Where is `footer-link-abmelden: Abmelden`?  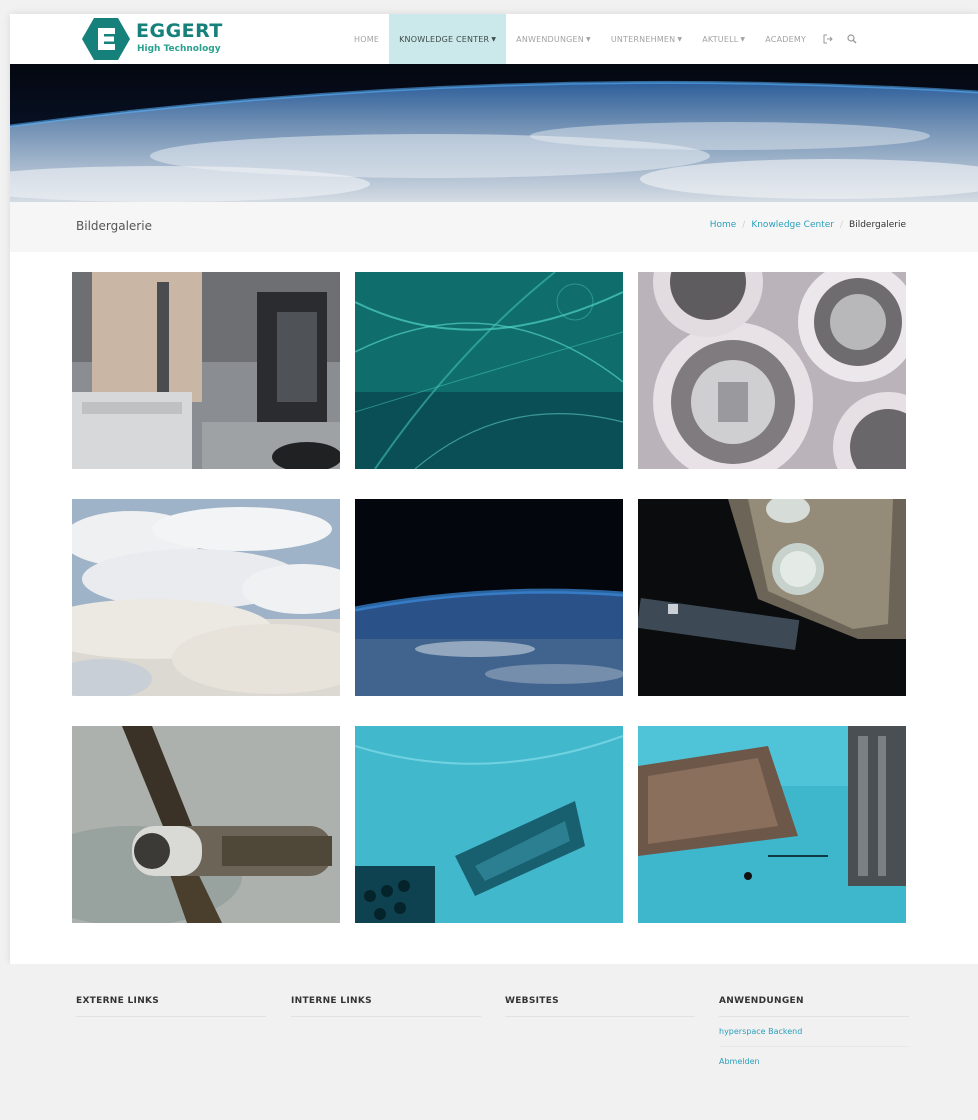 footer-link-abmelden: Abmelden is located at coordinates (814, 1061).